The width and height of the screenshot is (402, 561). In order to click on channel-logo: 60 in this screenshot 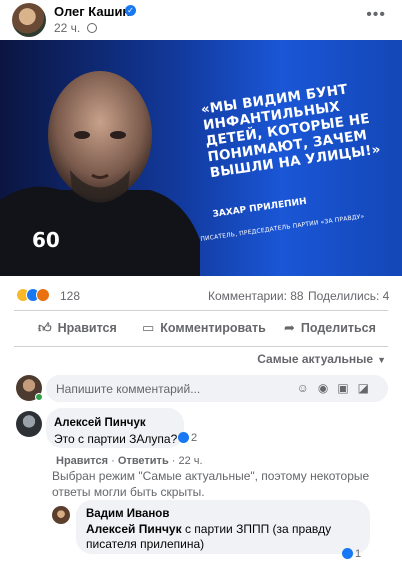, I will do `click(51, 243)`.